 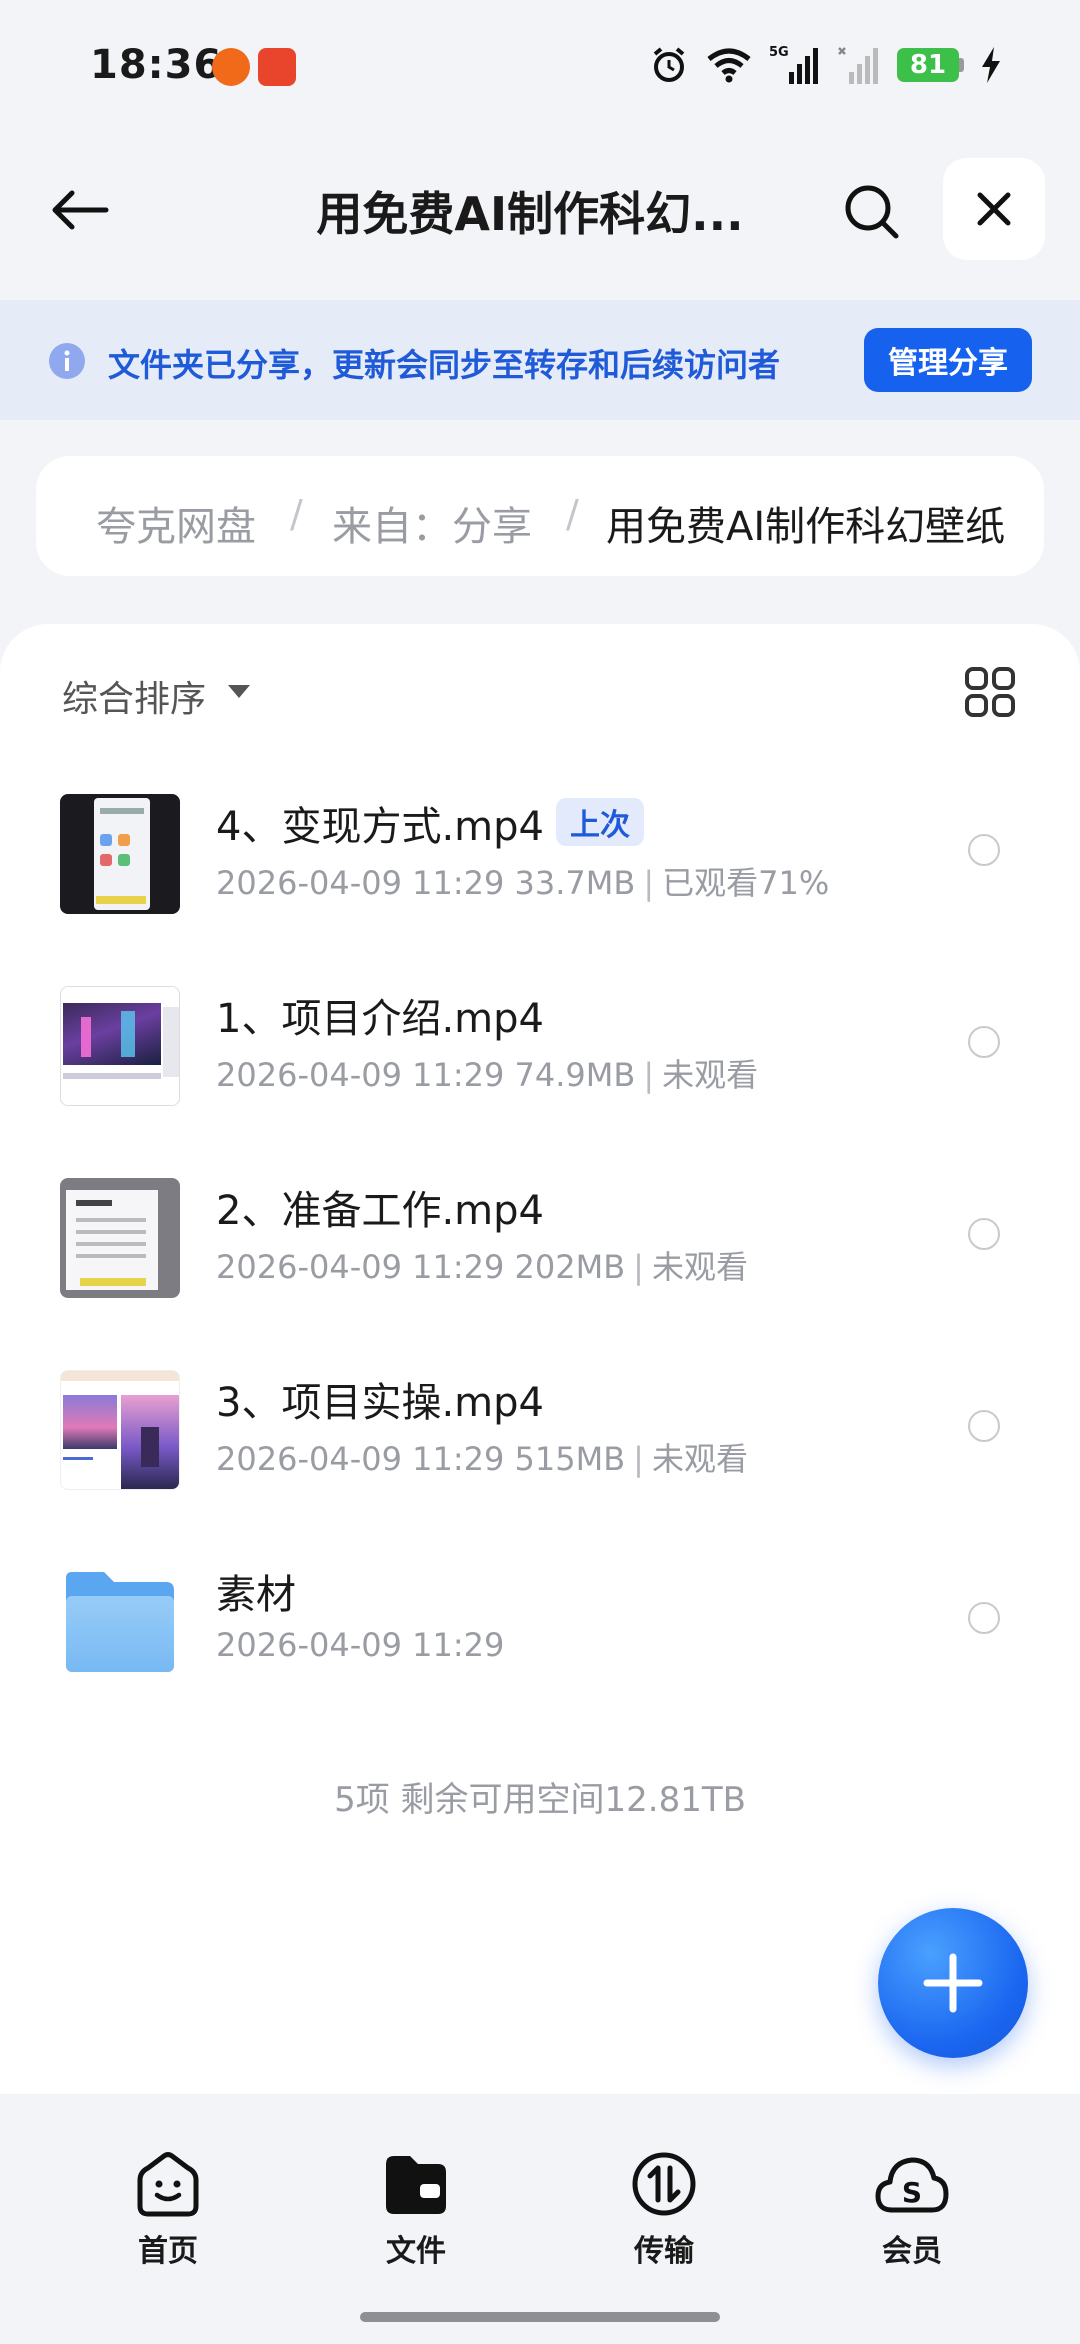 I want to click on close-button, so click(x=994, y=209).